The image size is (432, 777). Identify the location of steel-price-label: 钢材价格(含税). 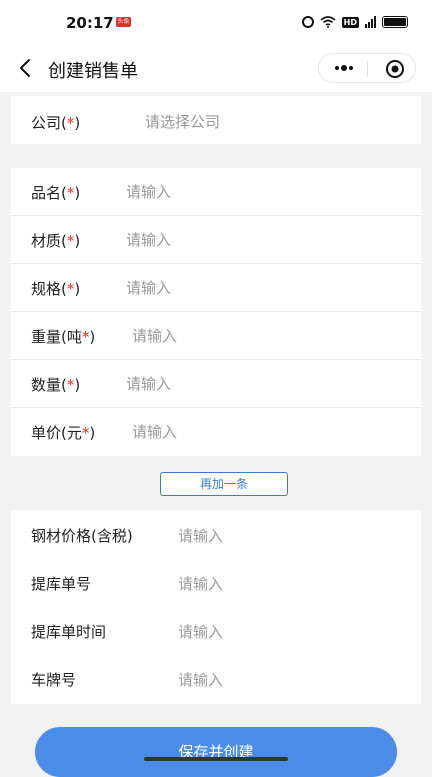
(82, 536).